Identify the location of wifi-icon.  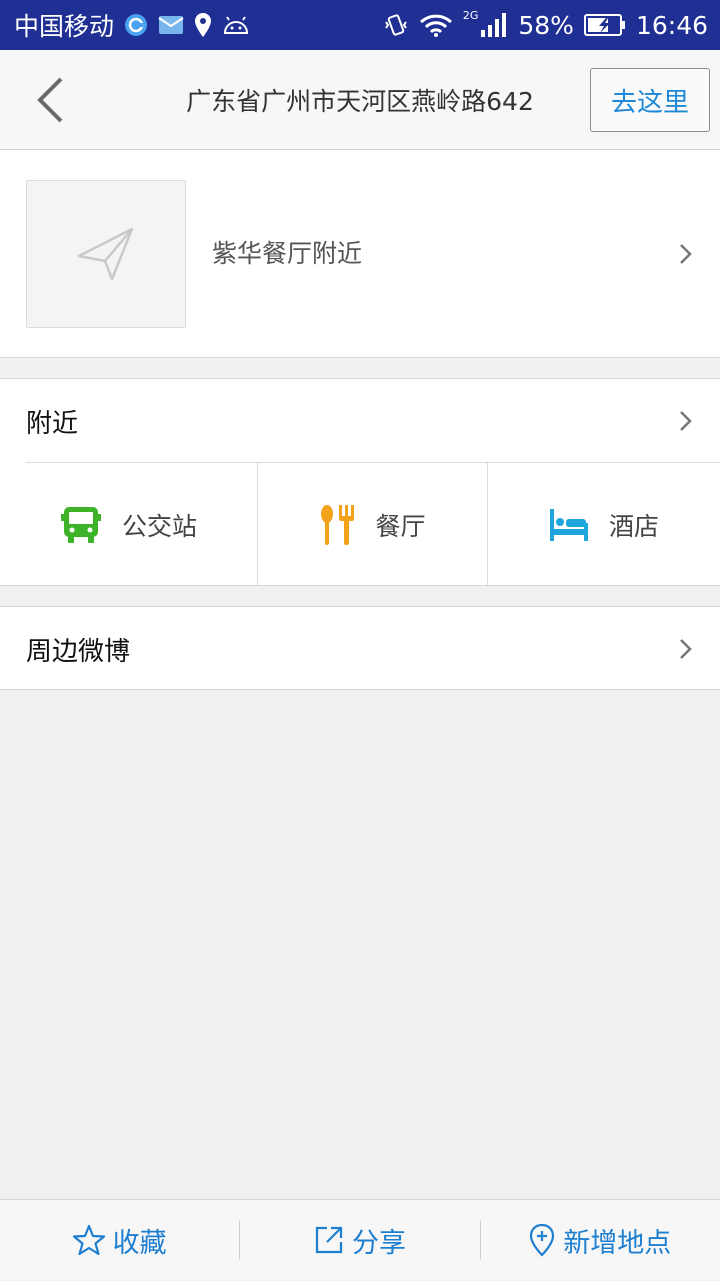
(436, 25).